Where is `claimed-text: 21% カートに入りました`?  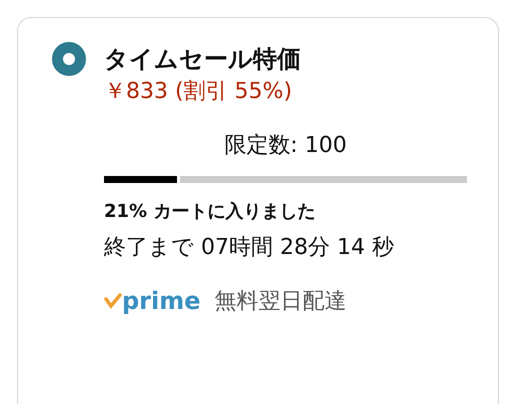
claimed-text: 21% カートに入りました is located at coordinates (210, 212).